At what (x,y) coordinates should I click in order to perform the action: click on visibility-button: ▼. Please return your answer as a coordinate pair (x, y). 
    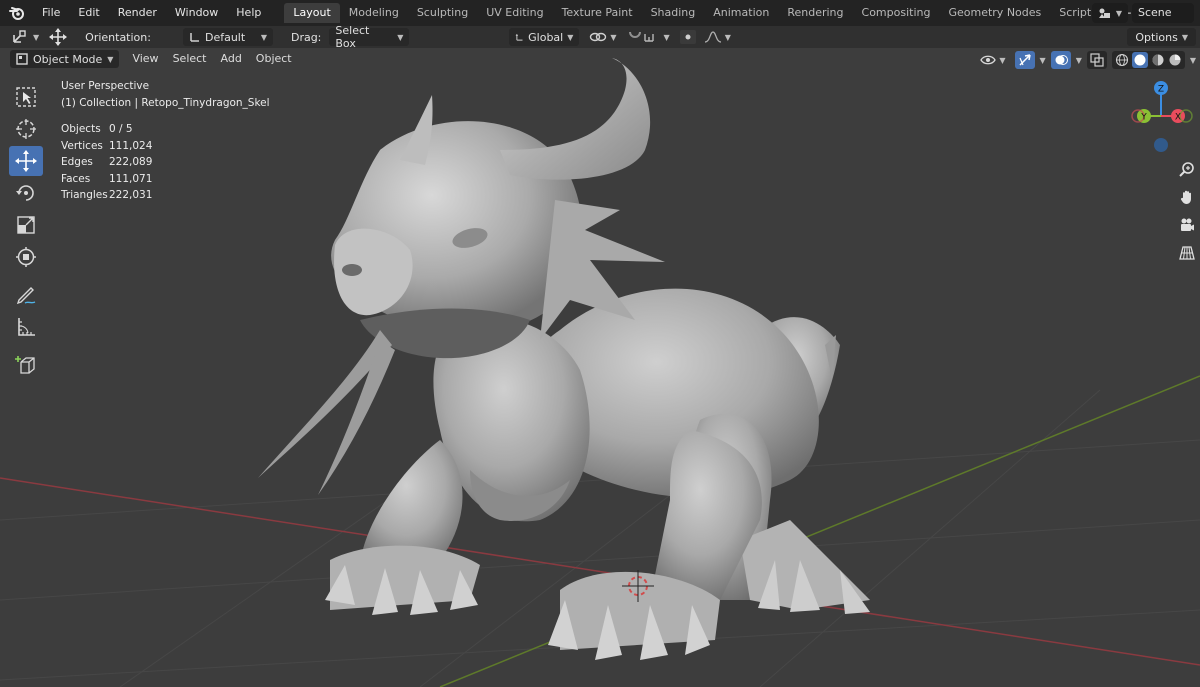
    Looking at the image, I should click on (992, 60).